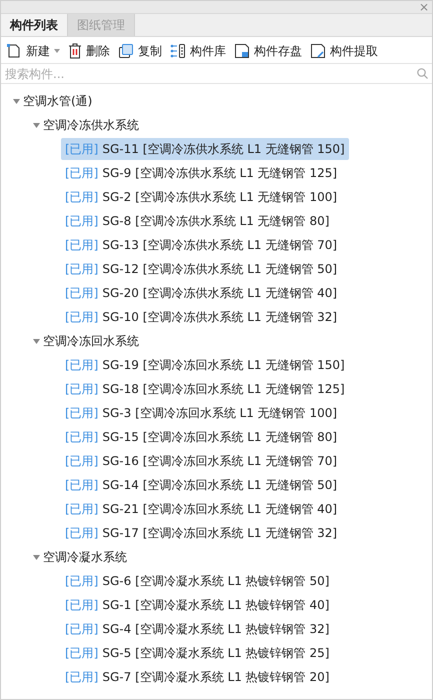 The width and height of the screenshot is (433, 700). Describe the element at coordinates (201, 461) in the screenshot. I see `tree-item: [已用] SG-16 [空调冷冻回水系统 L1 无缝钢管 70]` at that location.